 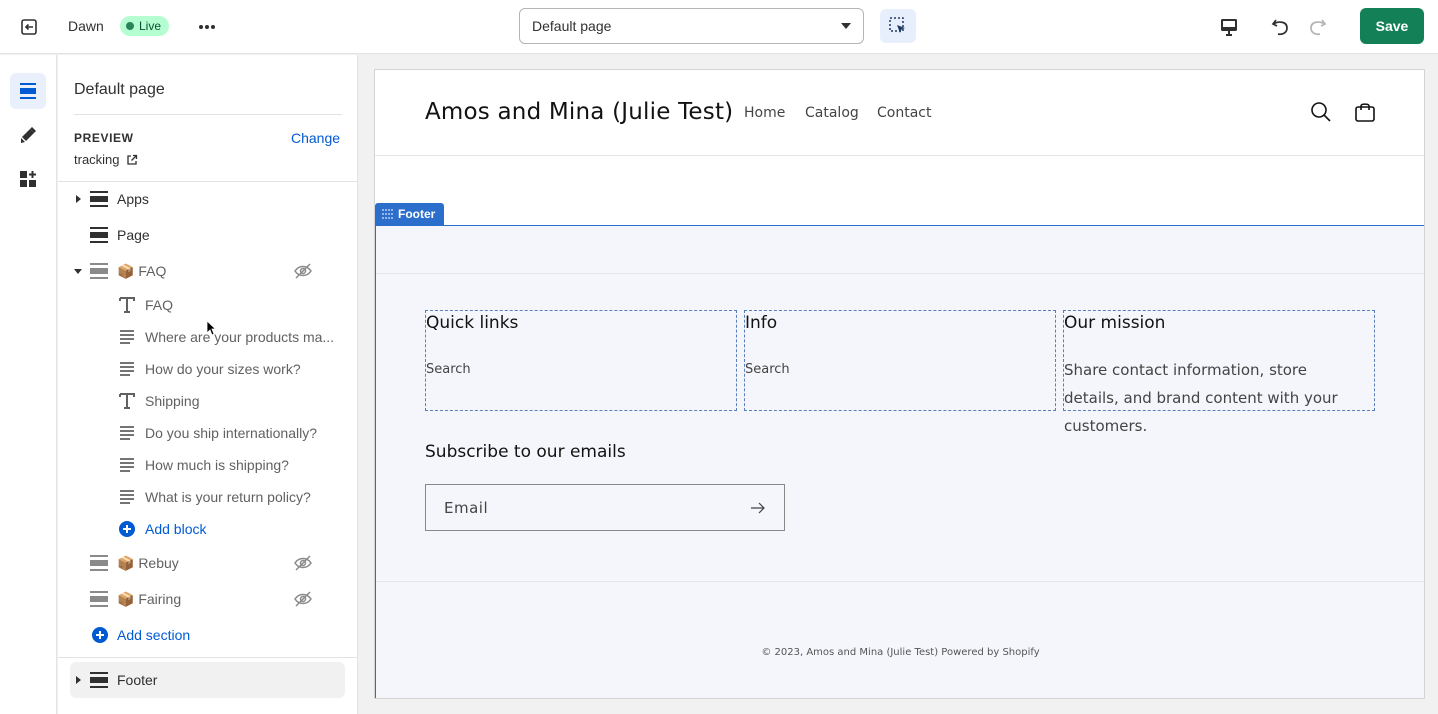 I want to click on add-block-label: Add block, so click(x=176, y=529).